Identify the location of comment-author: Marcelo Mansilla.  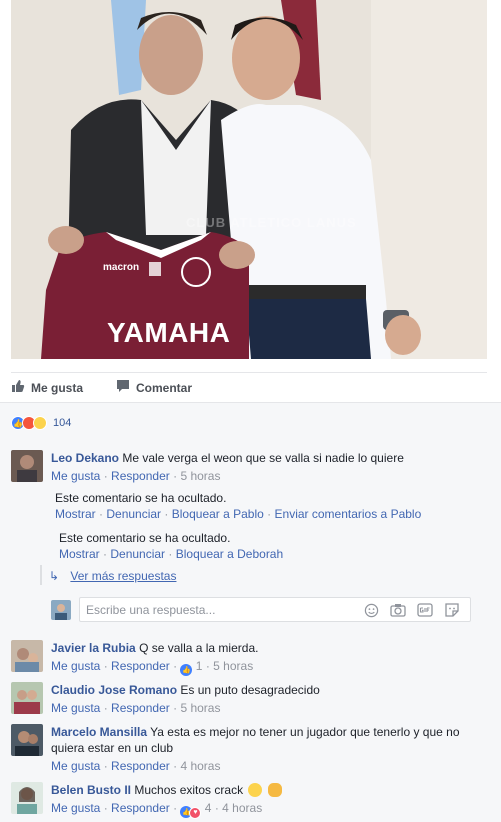
(99, 732).